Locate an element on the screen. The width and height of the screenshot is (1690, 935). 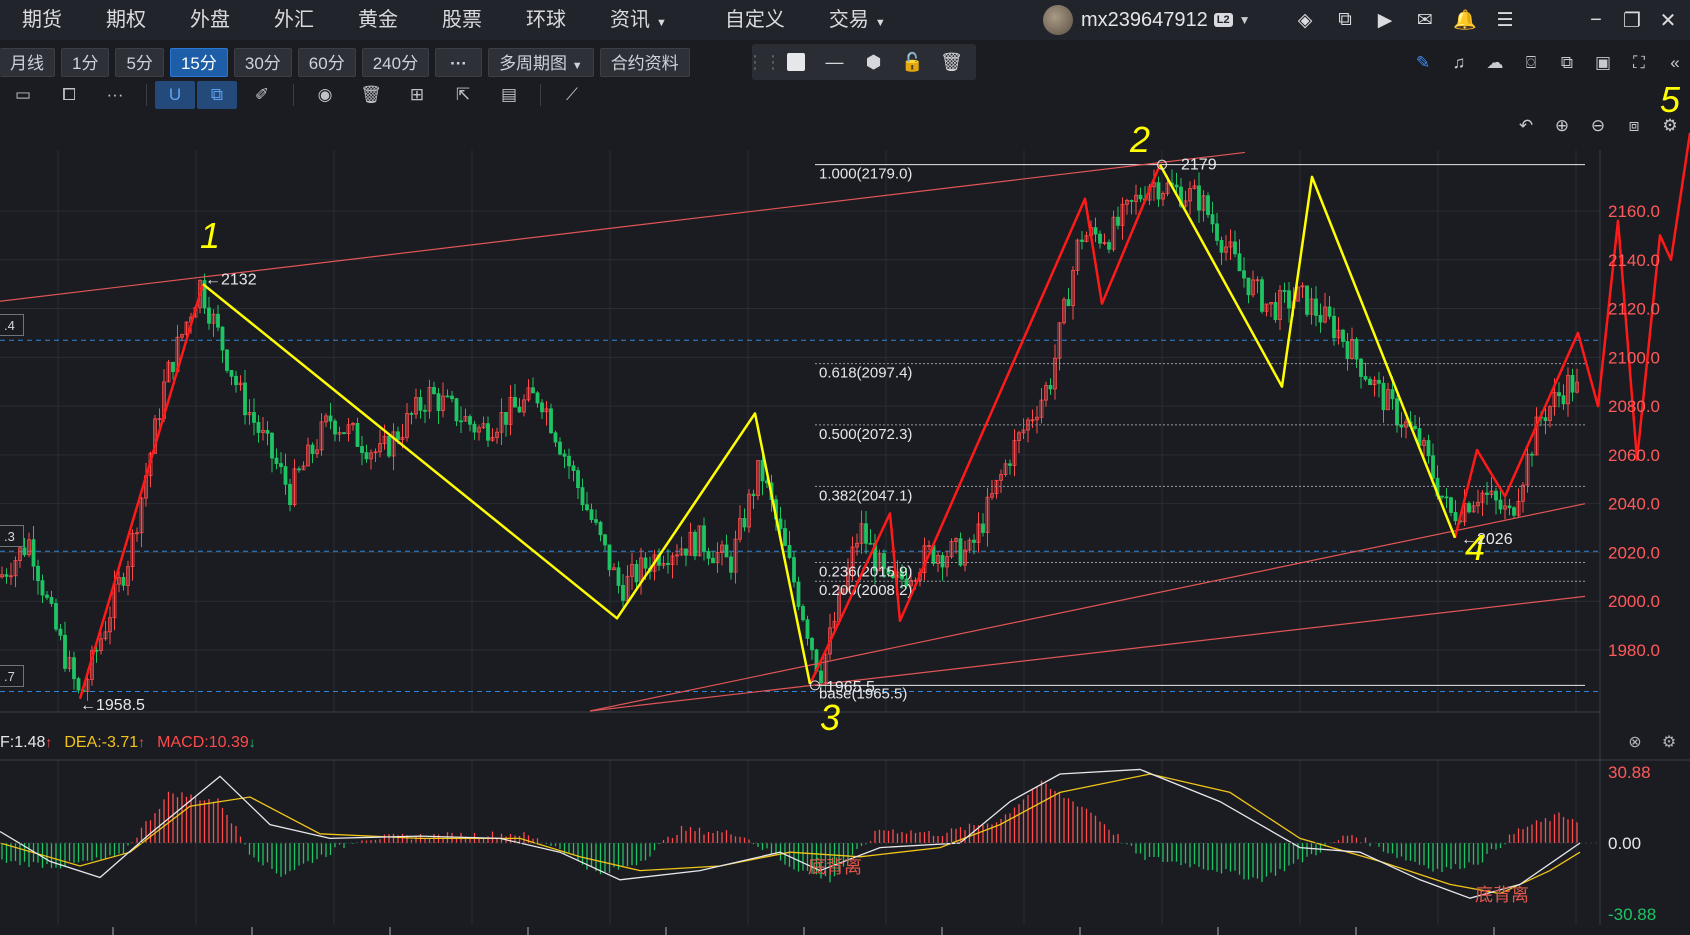
nav-item: 环球 is located at coordinates (546, 20).